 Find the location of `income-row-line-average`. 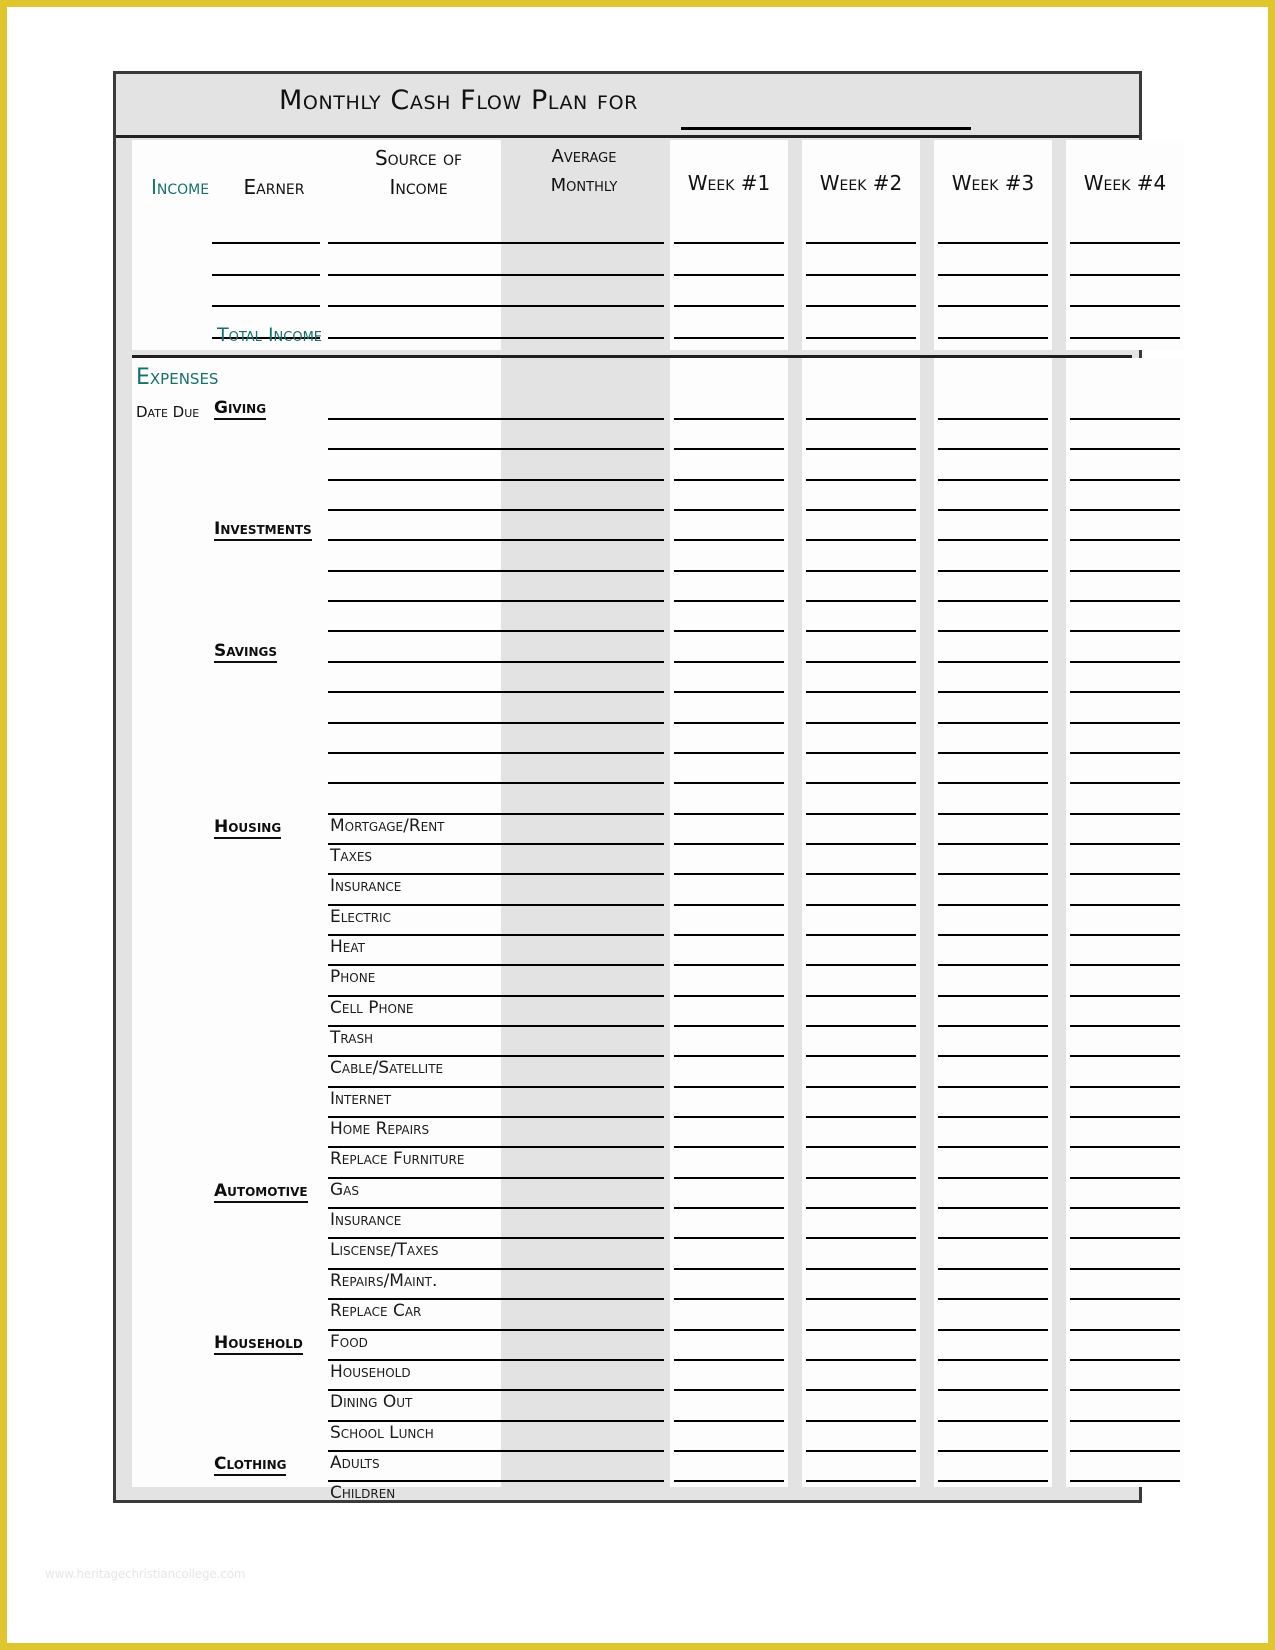

income-row-line-average is located at coordinates (584, 243).